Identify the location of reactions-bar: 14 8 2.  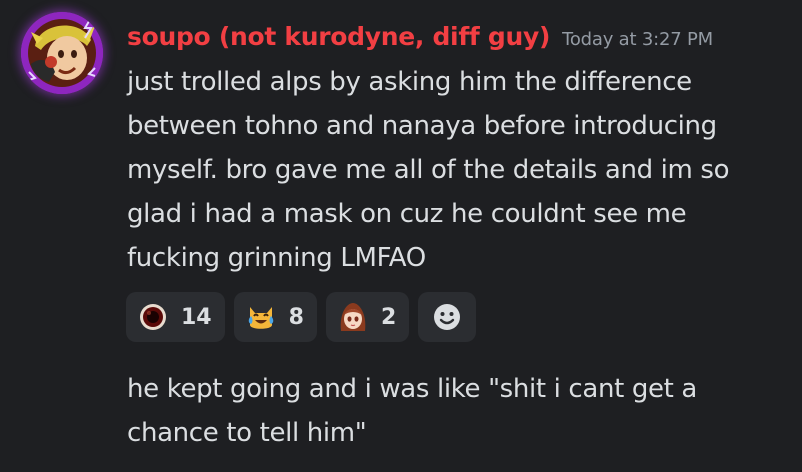
(301, 317).